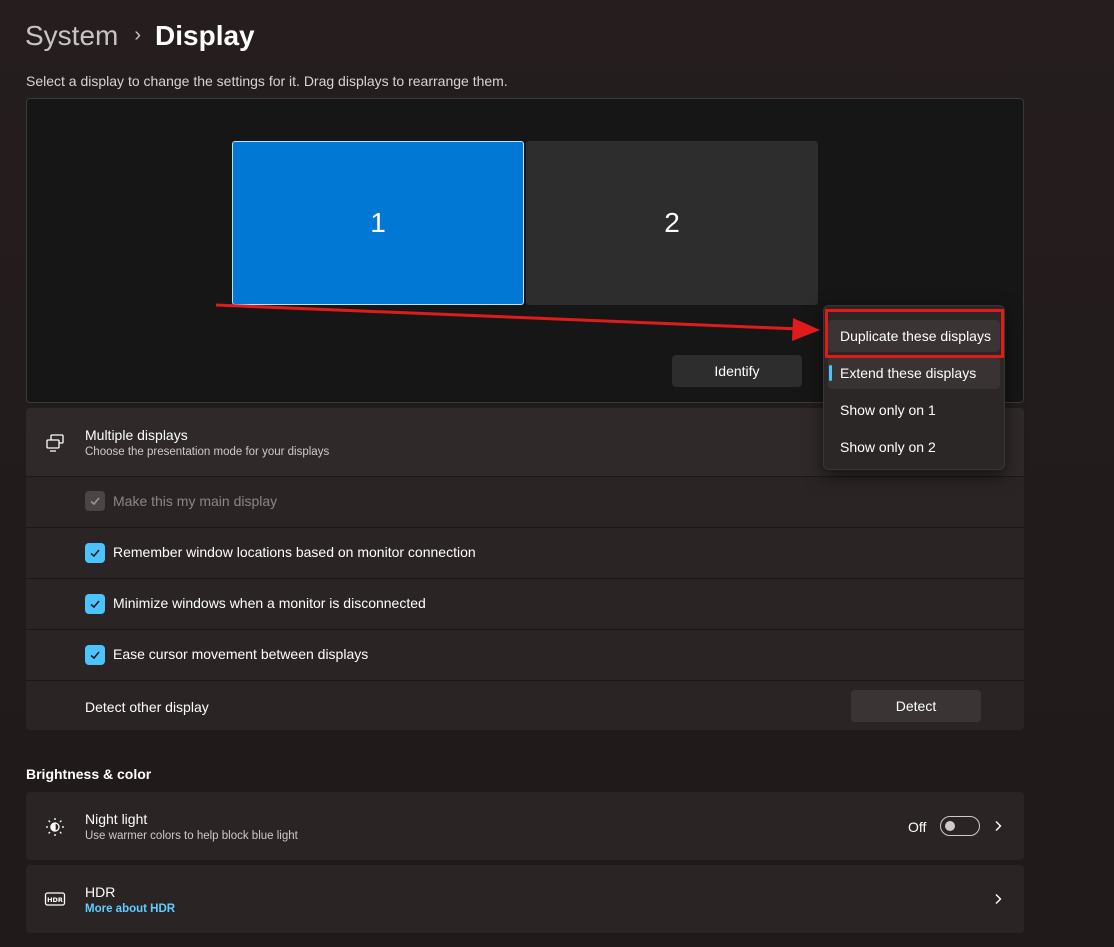  Describe the element at coordinates (517, 322) in the screenshot. I see `annotation-arrow` at that location.